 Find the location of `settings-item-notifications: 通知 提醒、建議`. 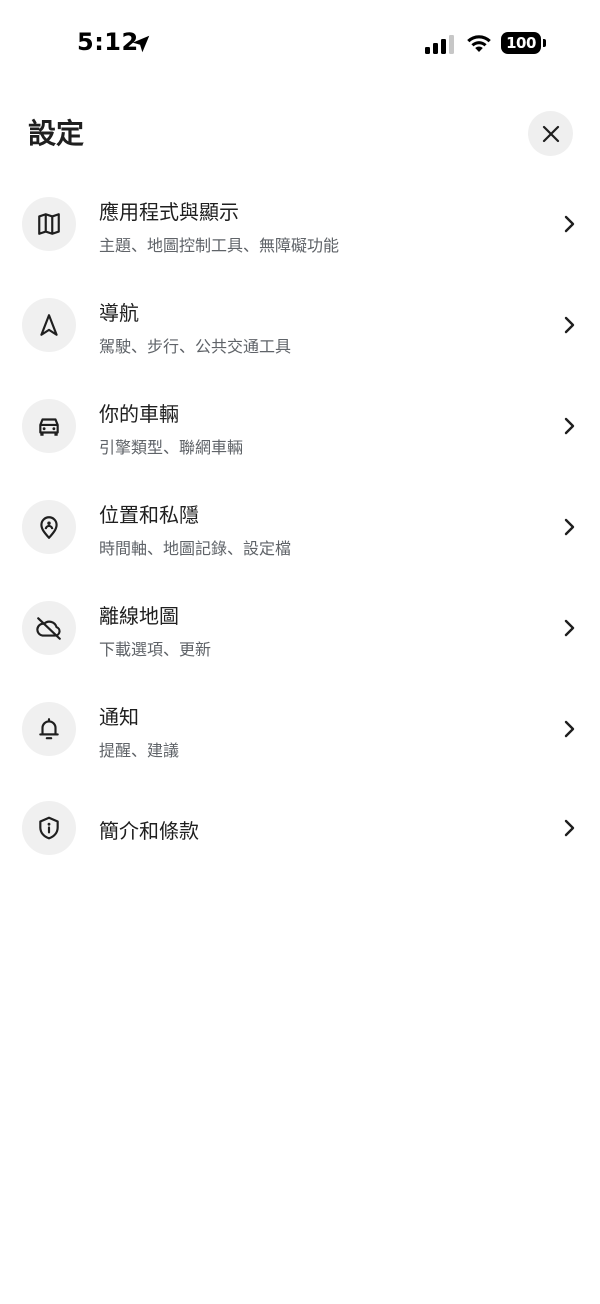

settings-item-notifications: 通知 提醒、建議 is located at coordinates (300, 729).